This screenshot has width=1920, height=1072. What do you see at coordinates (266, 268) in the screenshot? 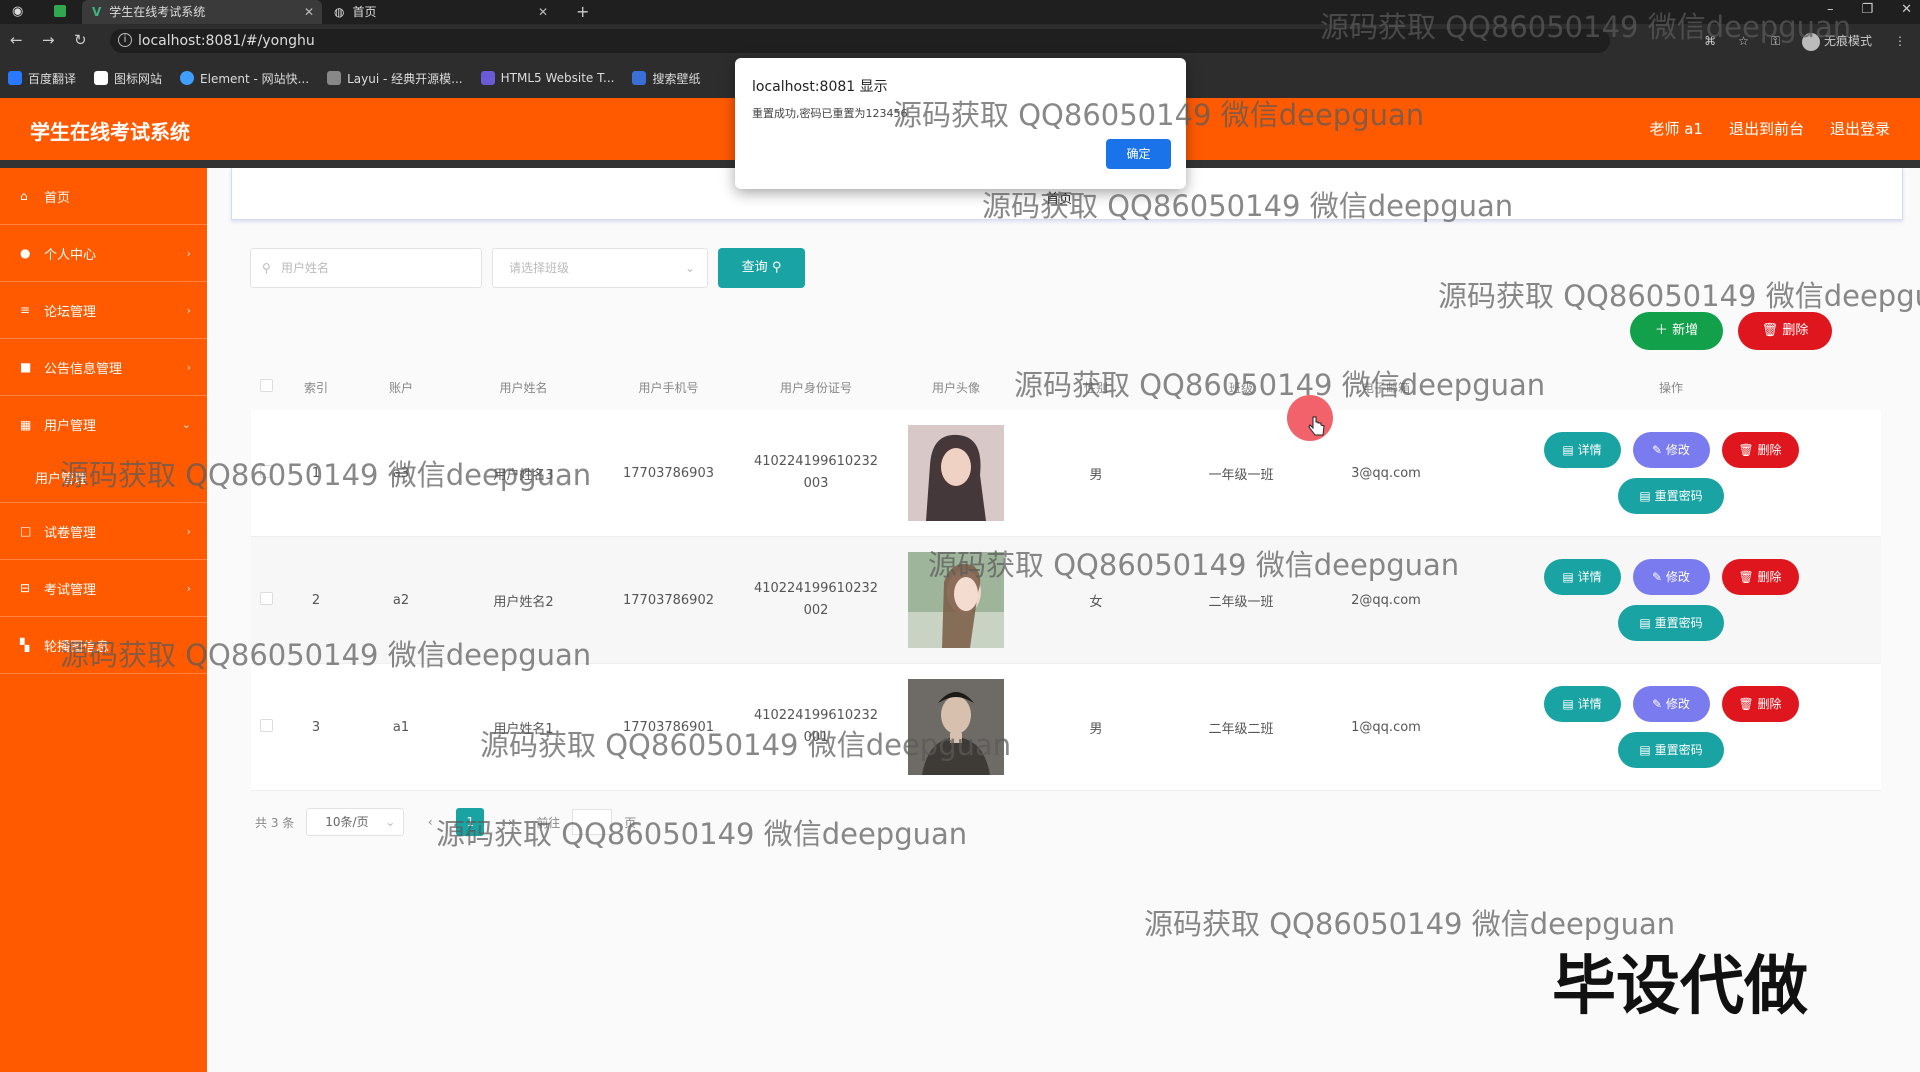
I see `search-icon: ⚲` at bounding box center [266, 268].